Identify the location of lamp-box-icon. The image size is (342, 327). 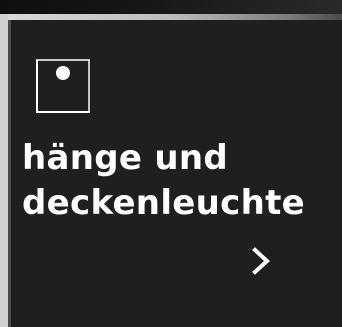
(63, 86).